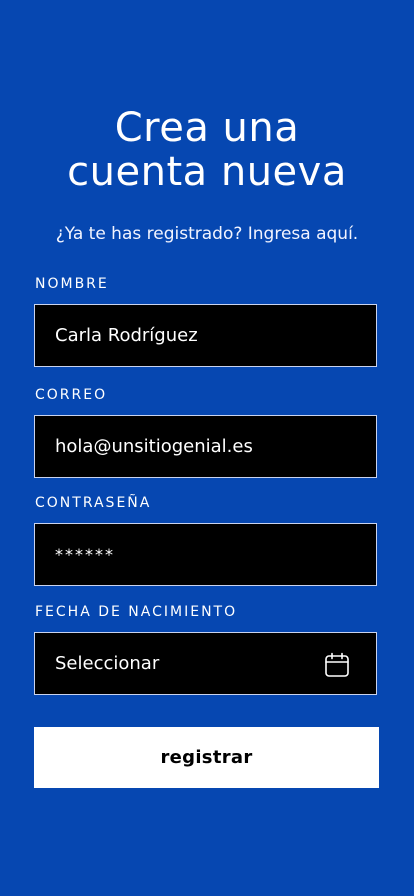 The width and height of the screenshot is (414, 896). Describe the element at coordinates (206, 757) in the screenshot. I see `register-button: registrar` at that location.